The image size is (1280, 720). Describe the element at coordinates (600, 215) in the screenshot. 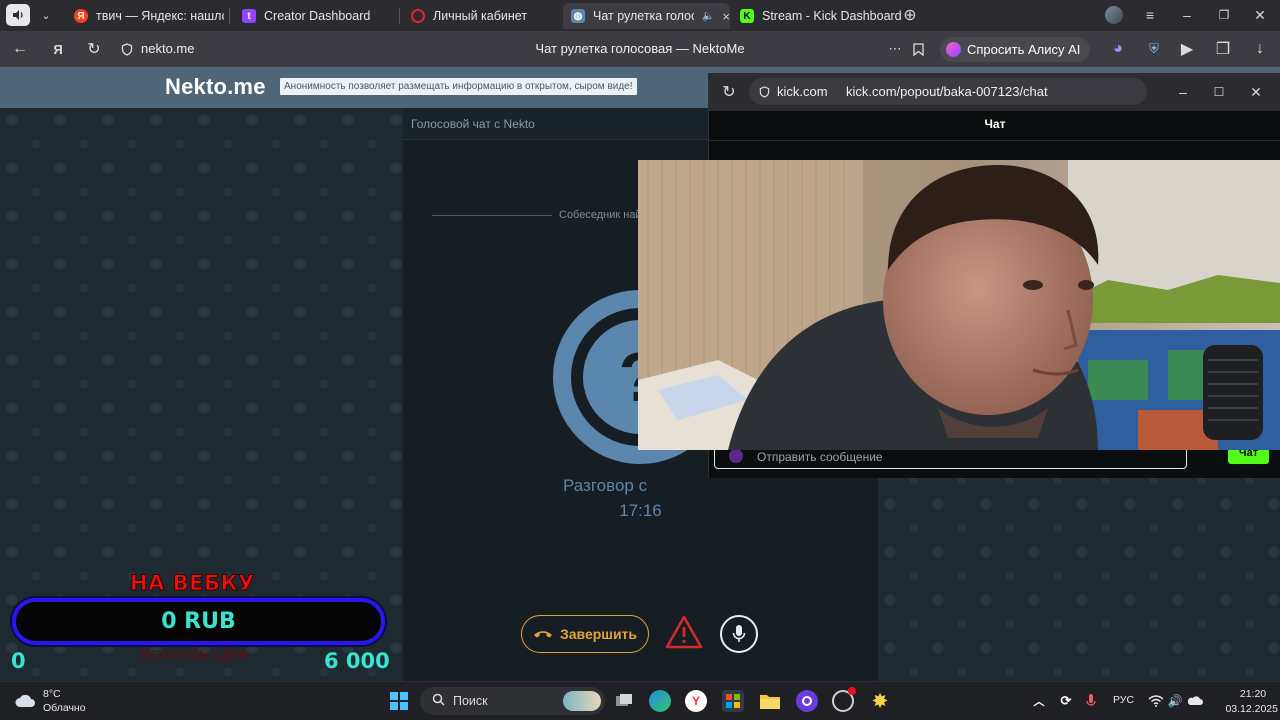

I see `partner-found-text: Собеседник най` at that location.